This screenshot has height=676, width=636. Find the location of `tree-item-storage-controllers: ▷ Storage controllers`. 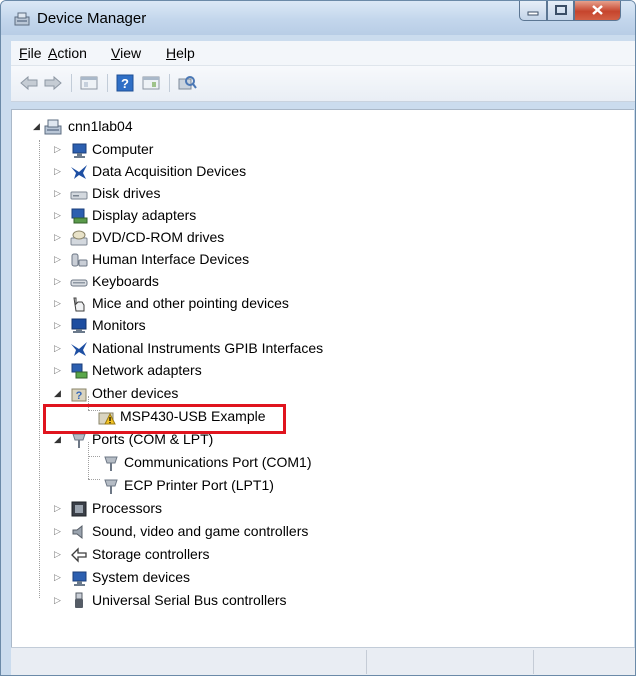

tree-item-storage-controllers: ▷ Storage controllers is located at coordinates (212, 555).